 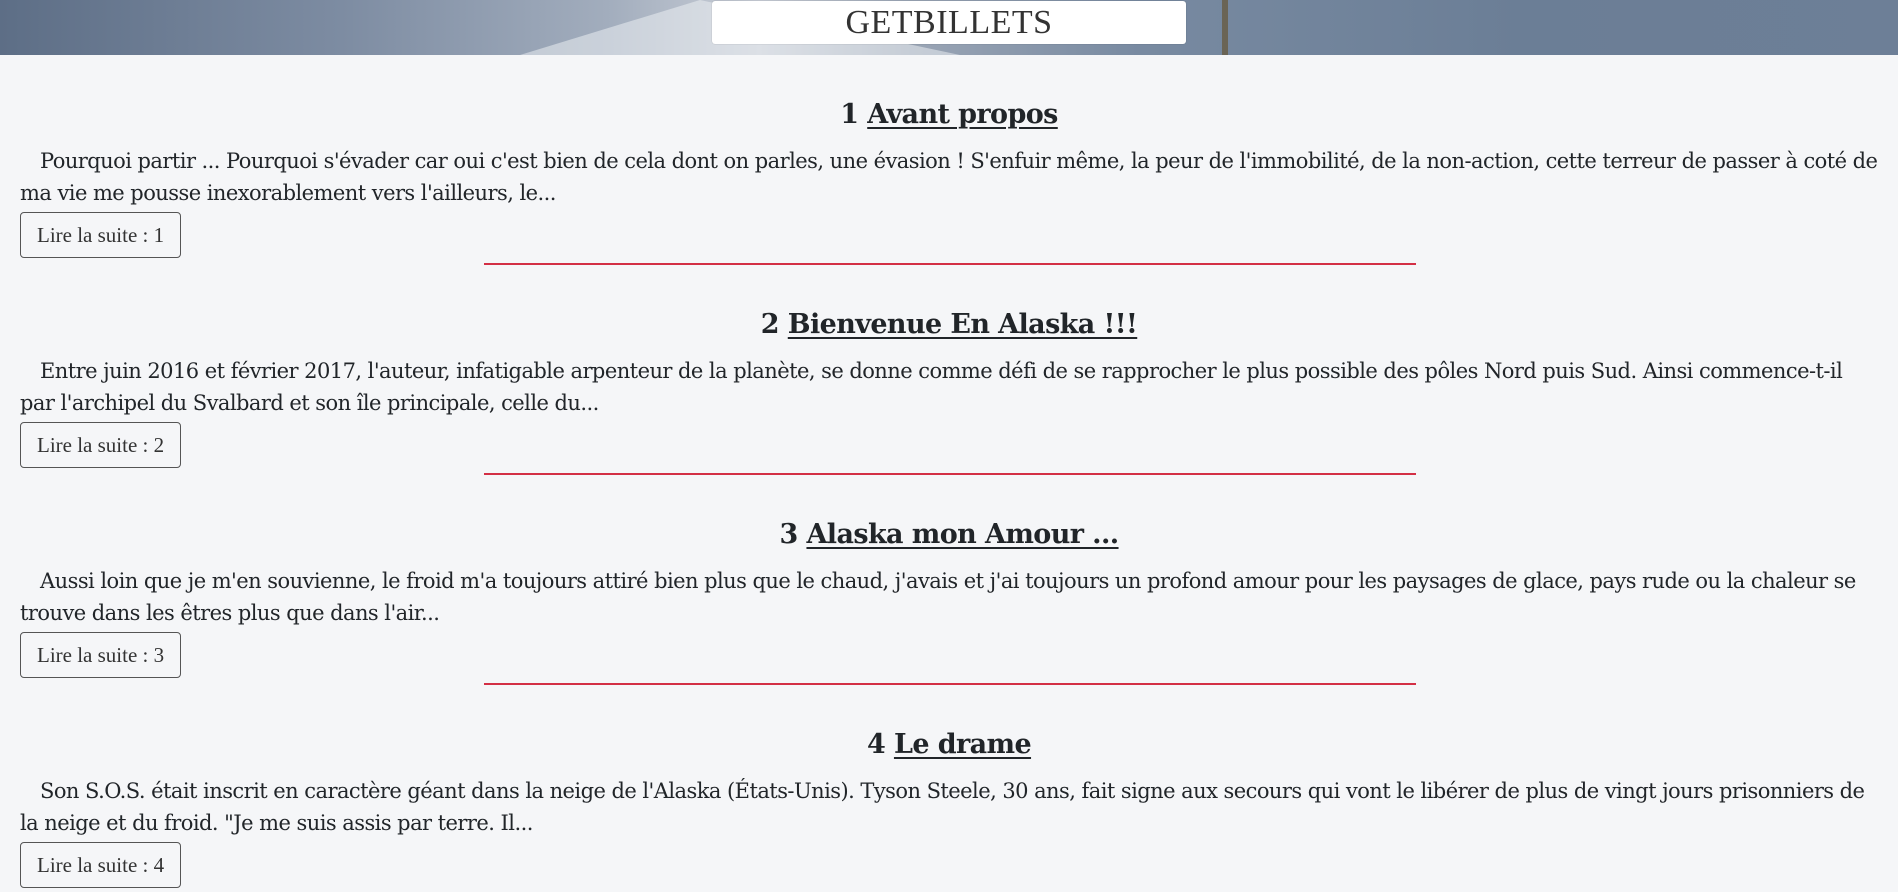 I want to click on banner-pole, so click(x=1225, y=27).